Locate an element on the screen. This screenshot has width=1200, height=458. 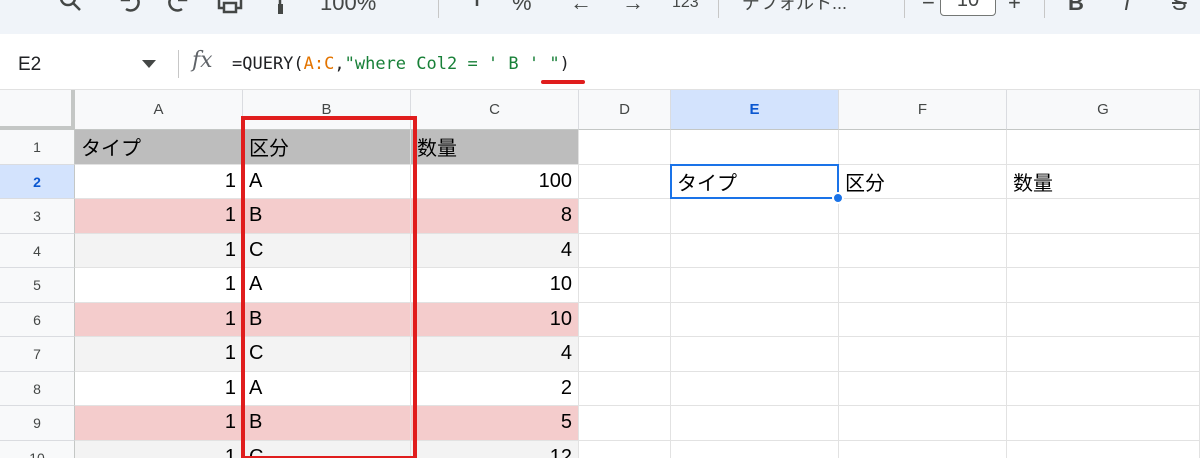
cell-e9 is located at coordinates (755, 423).